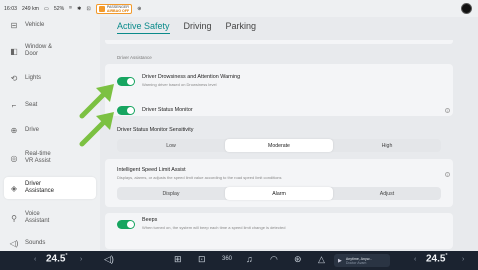 This screenshot has height=270, width=478. What do you see at coordinates (126, 110) in the screenshot?
I see `status-monitor-toggle` at bounding box center [126, 110].